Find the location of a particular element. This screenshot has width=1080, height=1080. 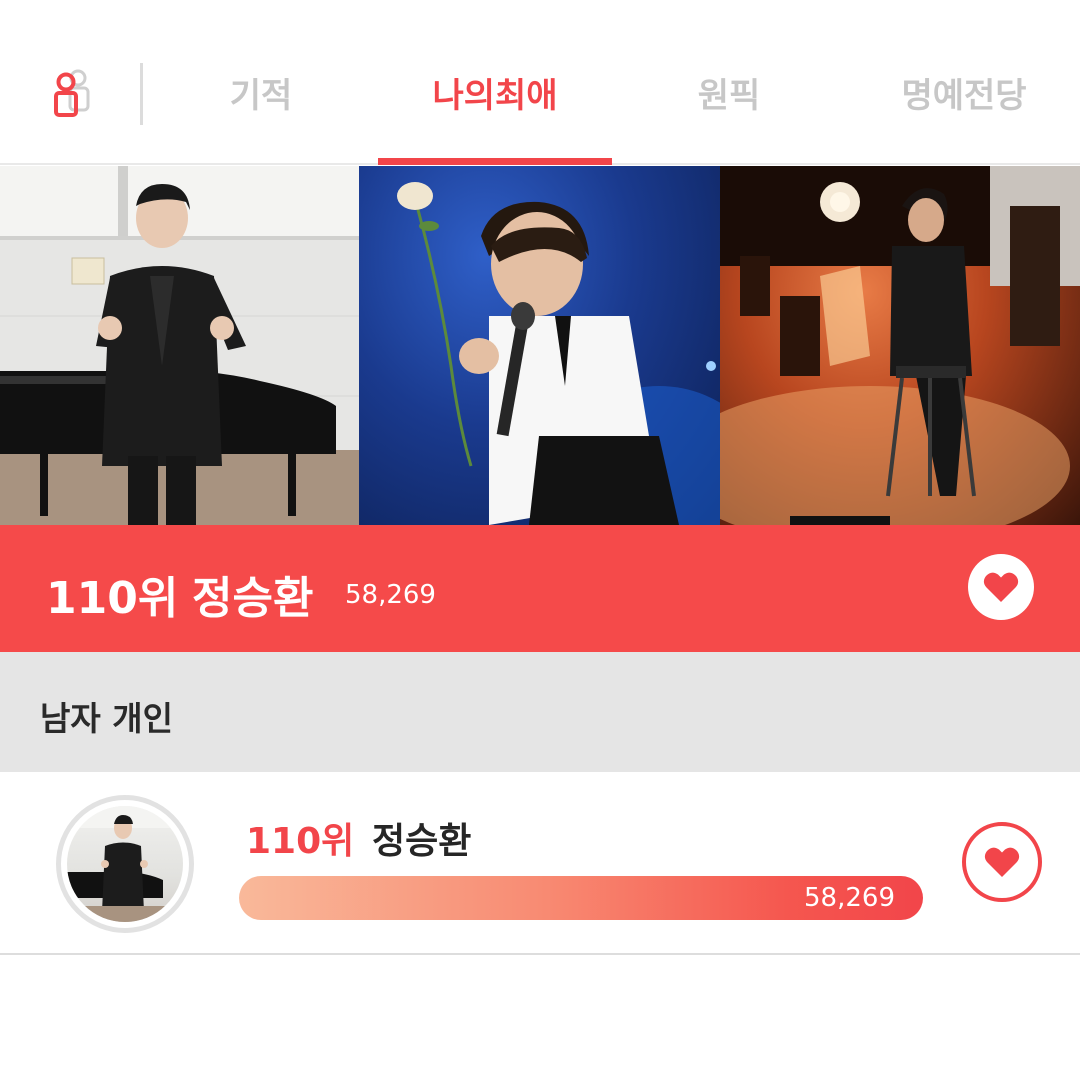

avatar-photo is located at coordinates (125, 864).